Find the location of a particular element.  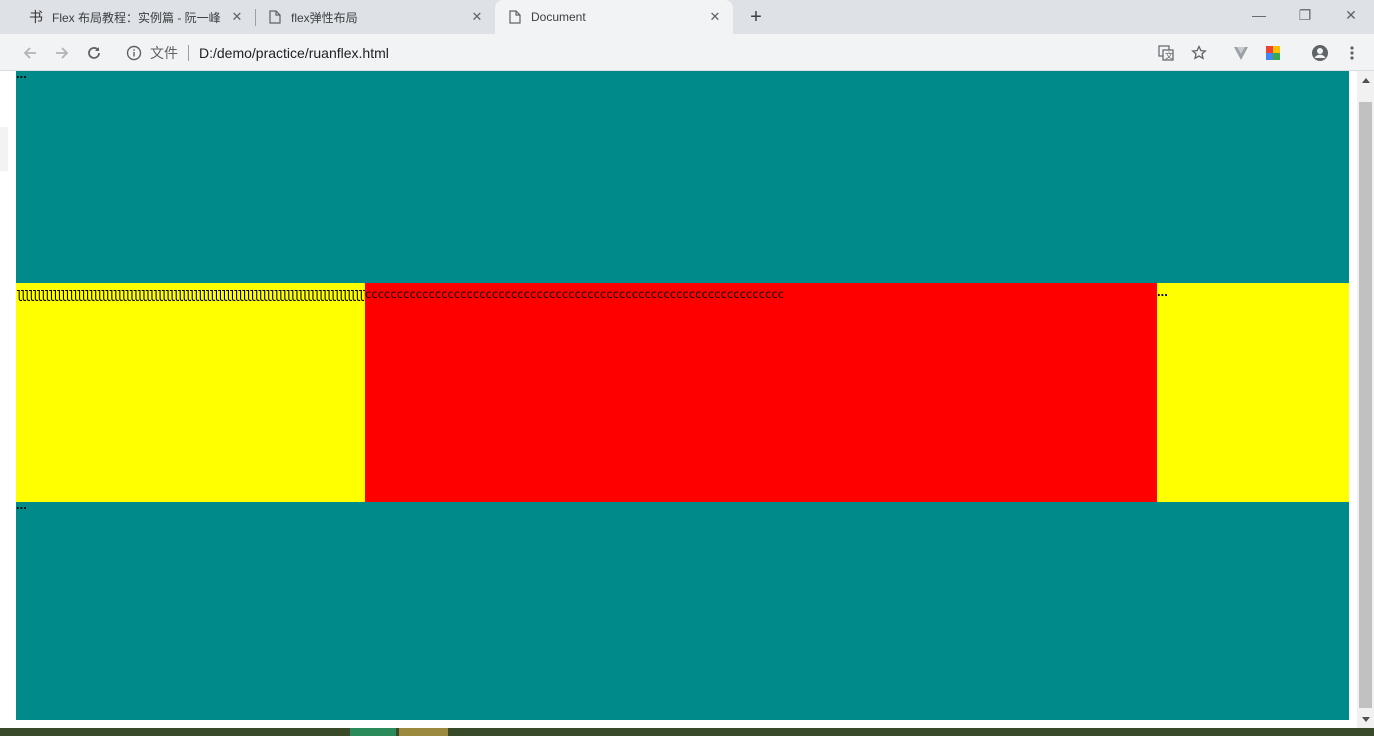

forward-button is located at coordinates (62, 53).